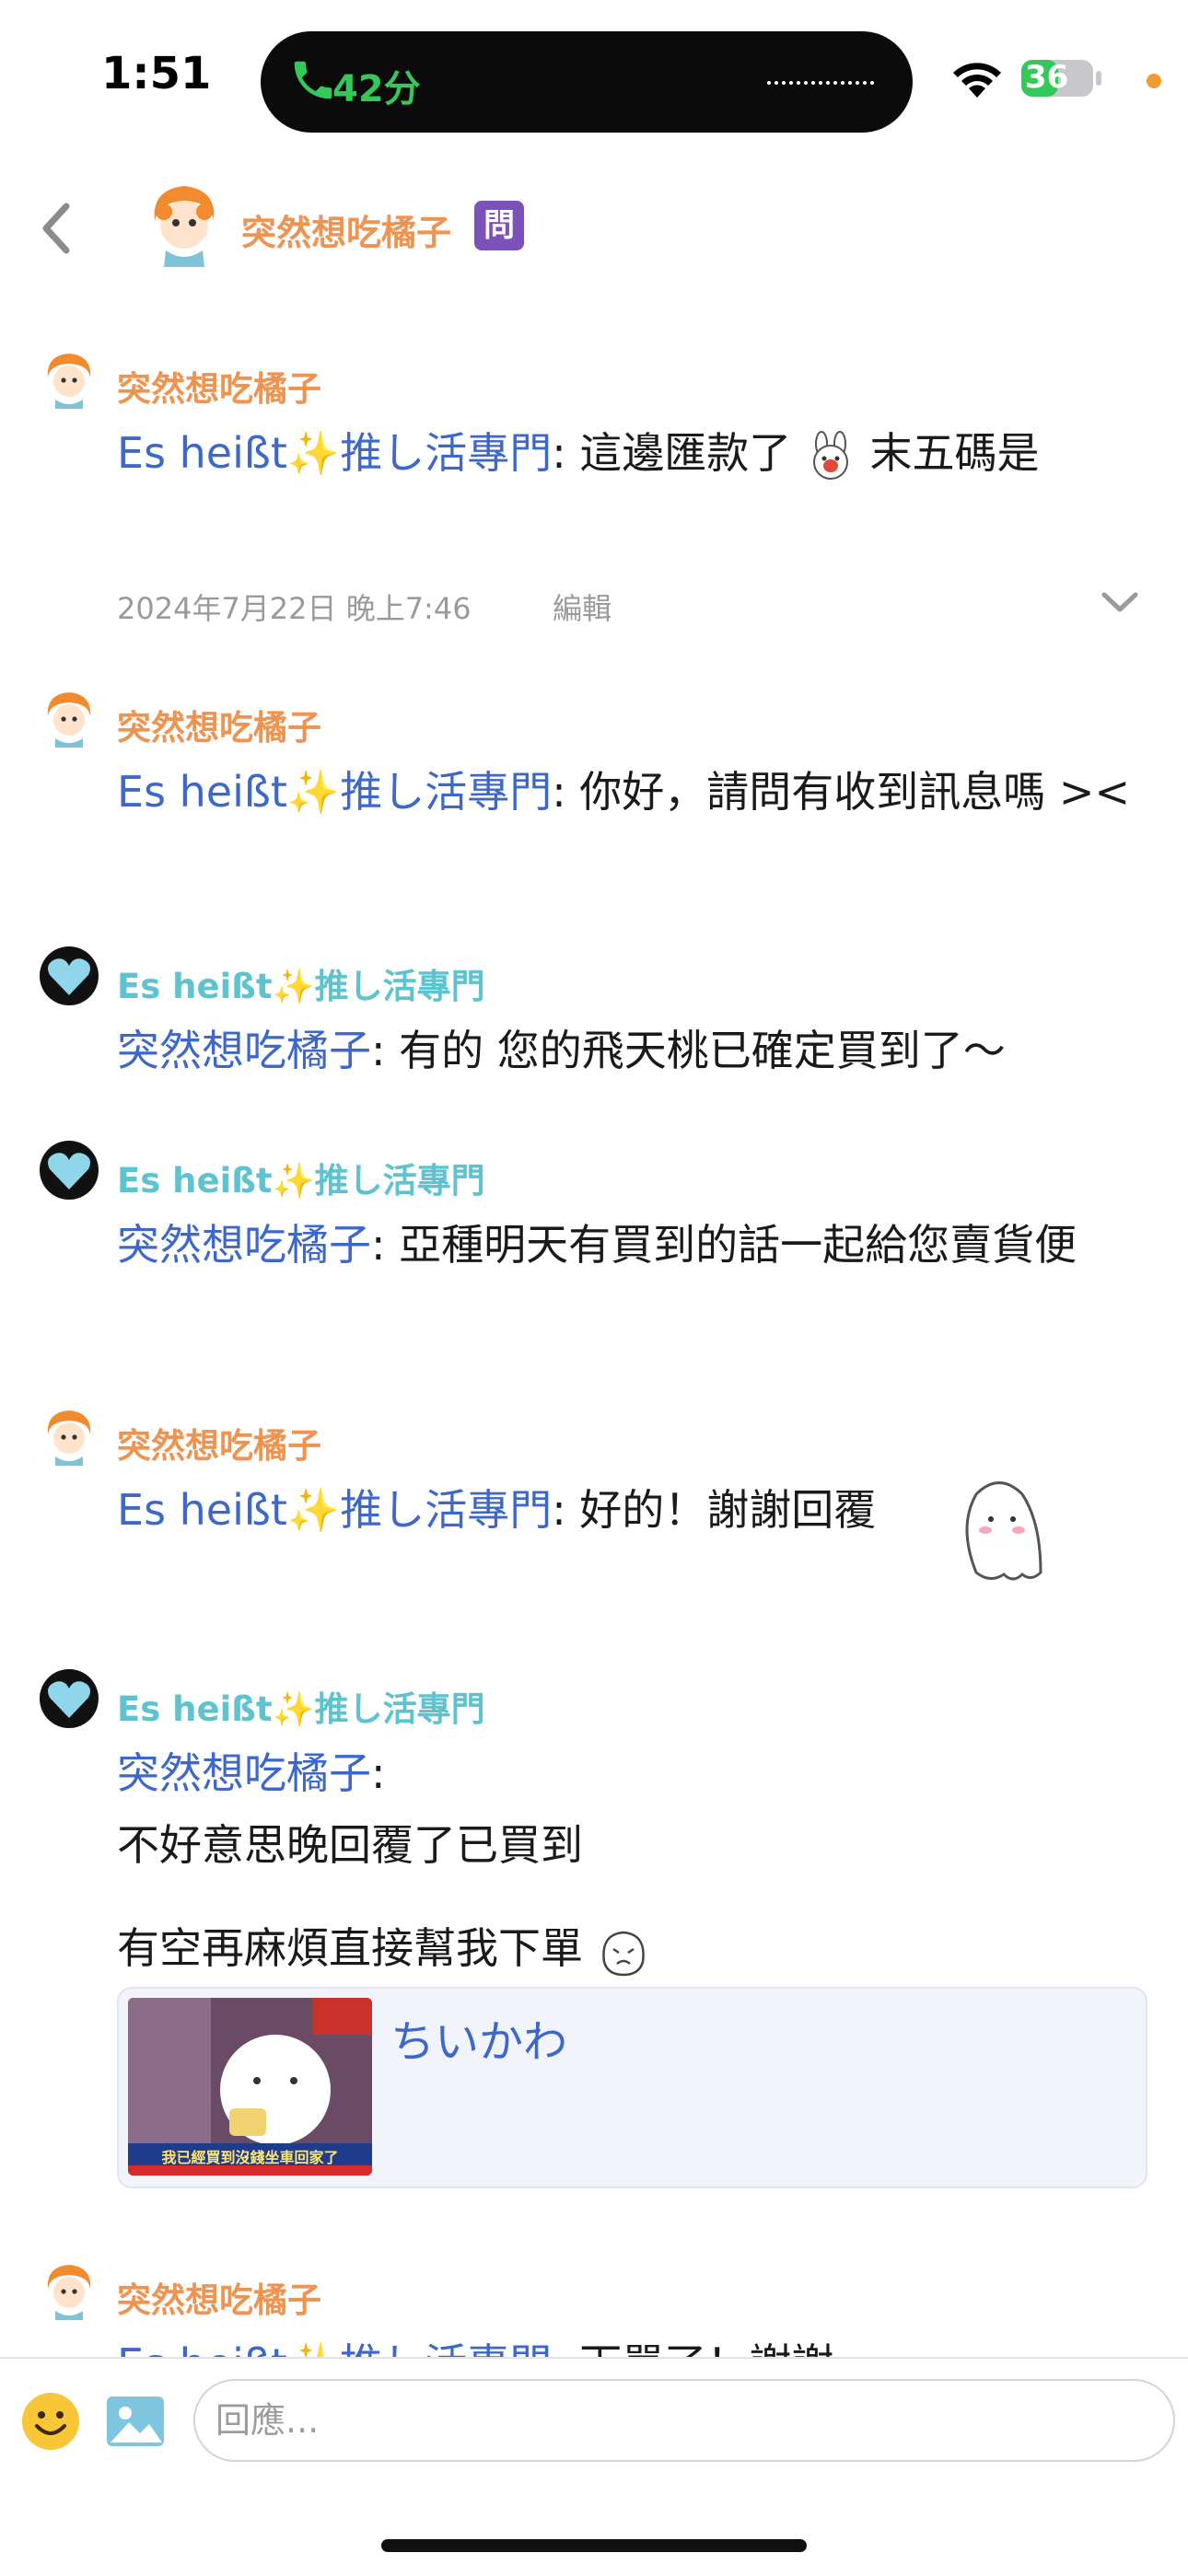 The image size is (1188, 2576). I want to click on status-time: 1:51, so click(156, 73).